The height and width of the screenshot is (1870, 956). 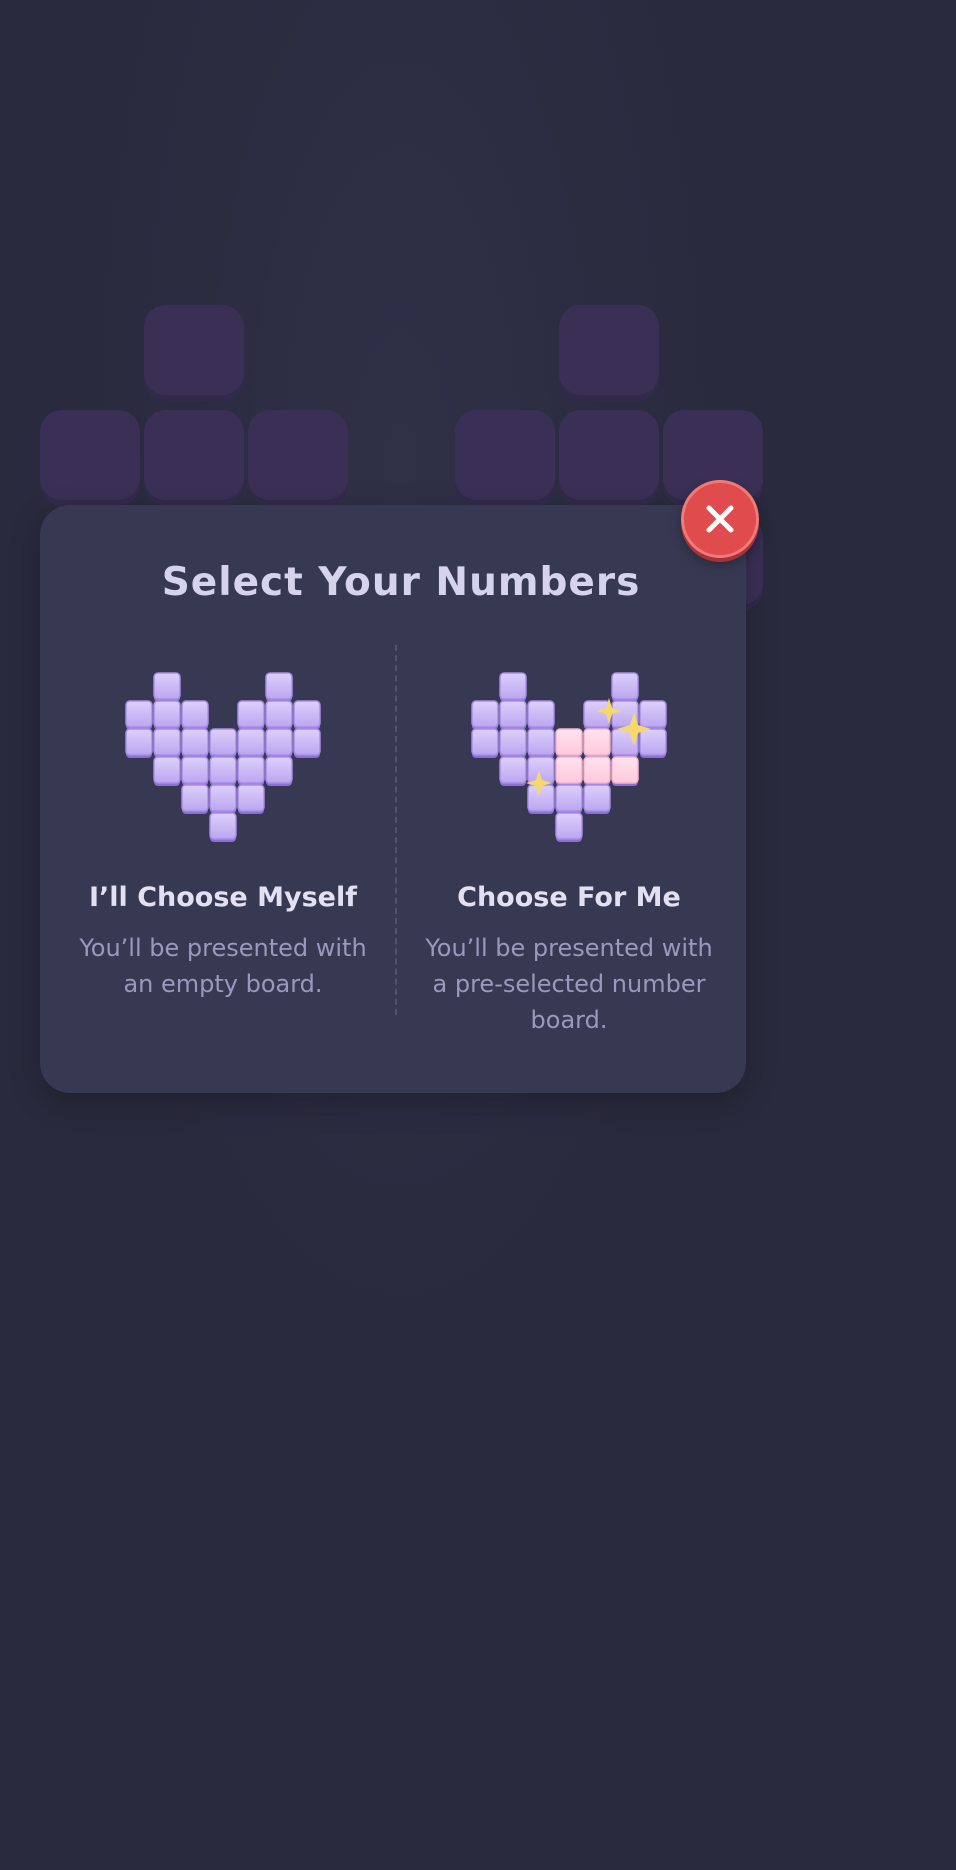 What do you see at coordinates (569, 757) in the screenshot?
I see `sparkle-pixel-heart-icon` at bounding box center [569, 757].